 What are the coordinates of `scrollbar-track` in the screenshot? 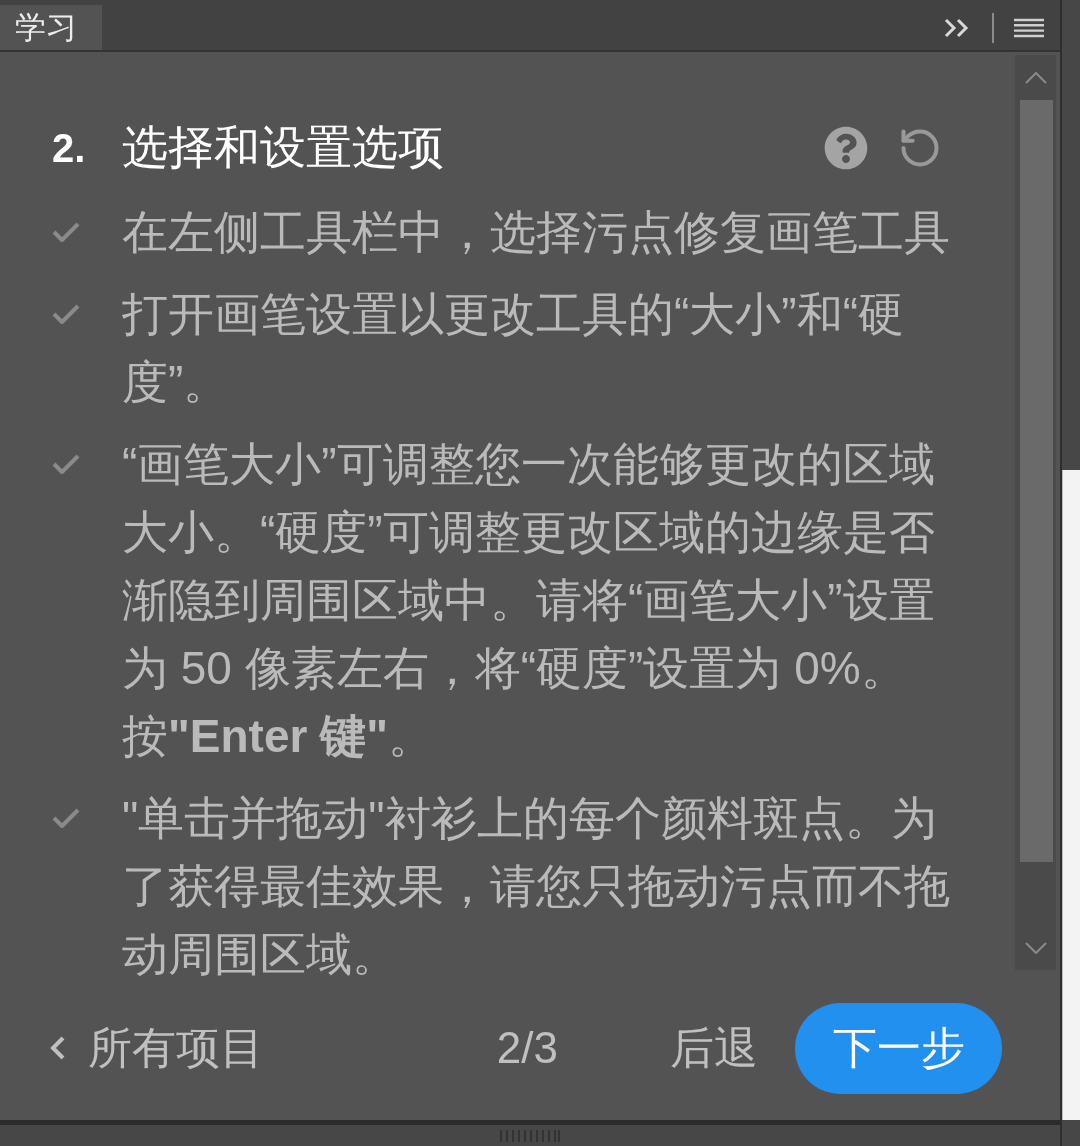 It's located at (1035, 512).